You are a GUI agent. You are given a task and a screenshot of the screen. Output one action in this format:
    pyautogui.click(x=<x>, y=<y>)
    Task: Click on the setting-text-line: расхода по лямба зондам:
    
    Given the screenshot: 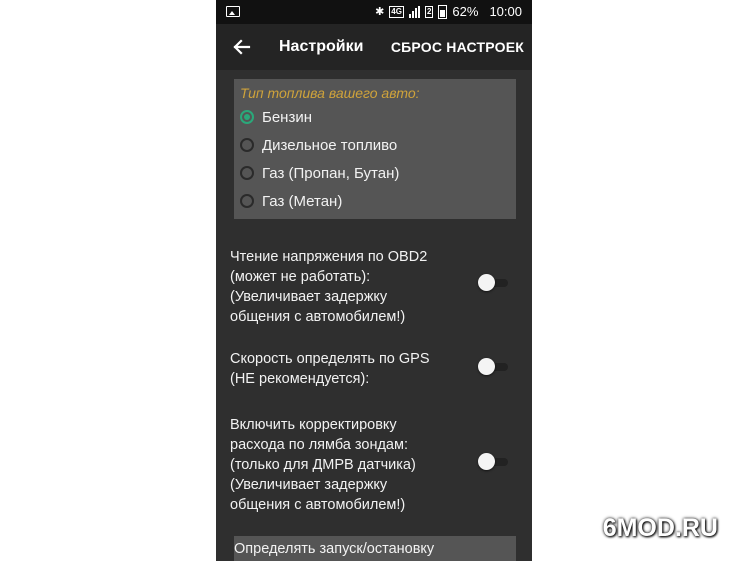 What is the action you would take?
    pyautogui.click(x=319, y=445)
    